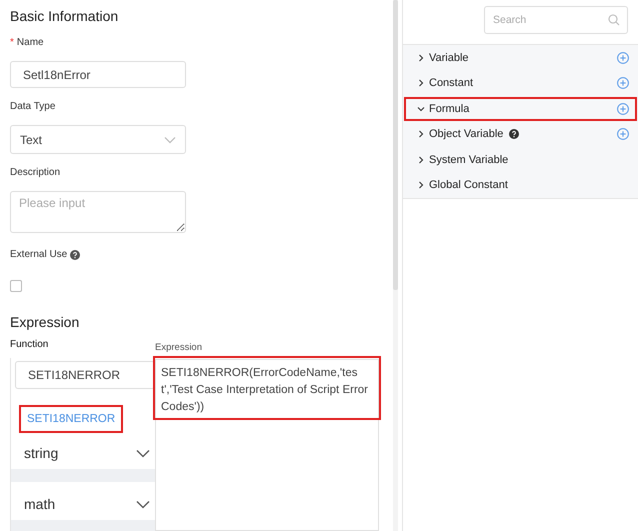  What do you see at coordinates (520, 109) in the screenshot?
I see `tree-item: Formula` at bounding box center [520, 109].